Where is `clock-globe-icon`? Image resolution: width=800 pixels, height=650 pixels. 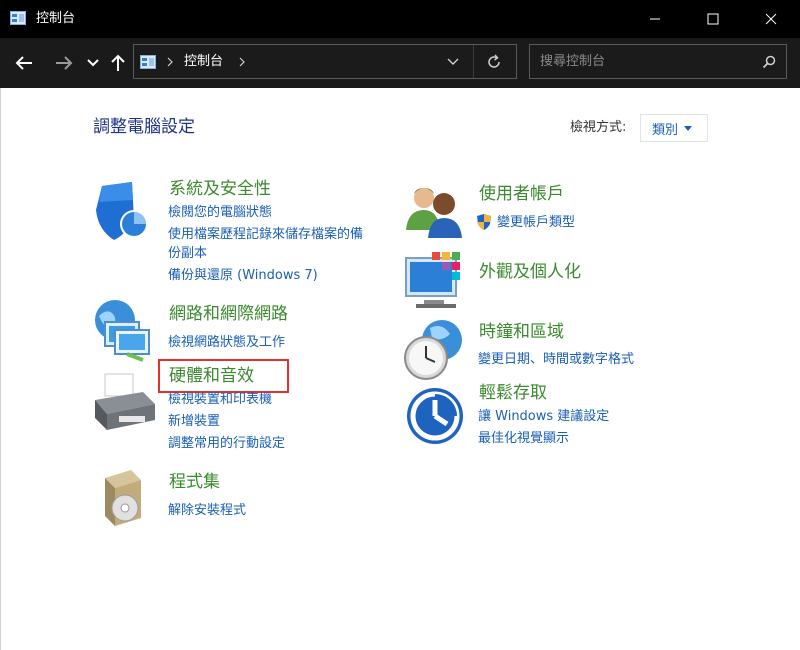
clock-globe-icon is located at coordinates (434, 350).